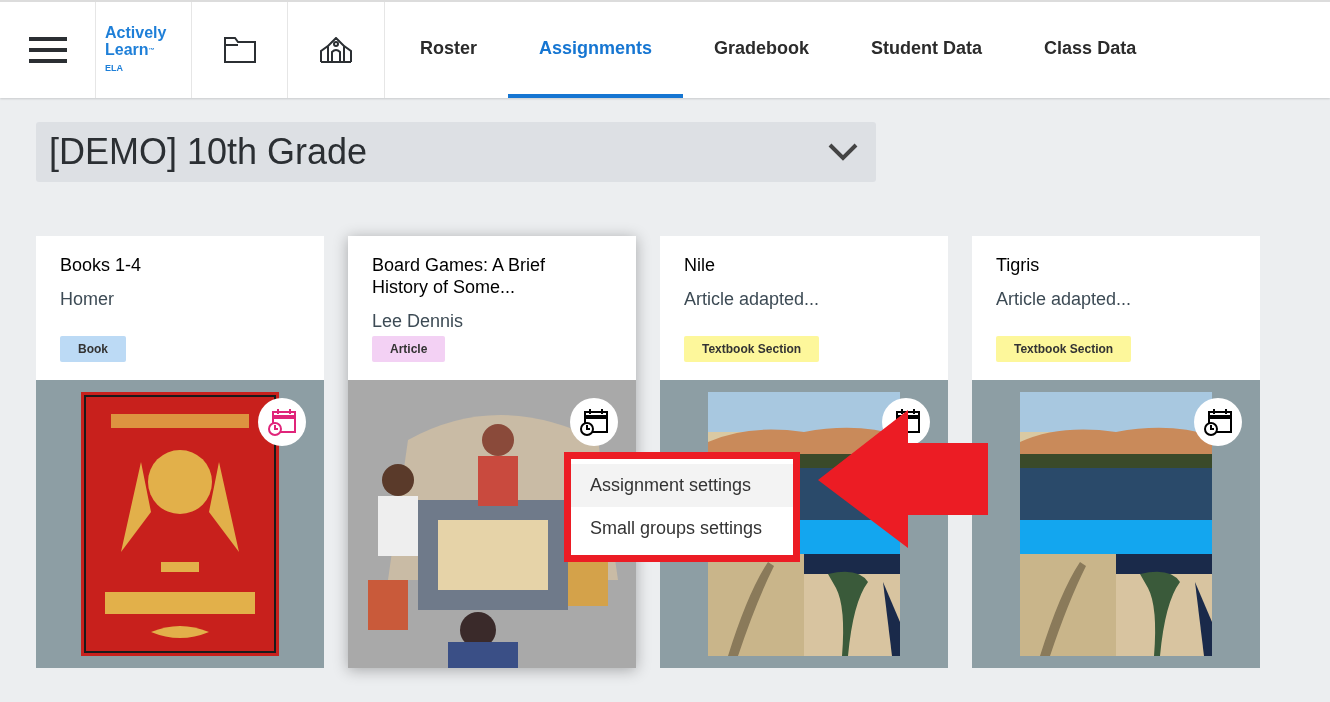 This screenshot has height=702, width=1330. What do you see at coordinates (1018, 265) in the screenshot?
I see `assignment-title: Tigris` at bounding box center [1018, 265].